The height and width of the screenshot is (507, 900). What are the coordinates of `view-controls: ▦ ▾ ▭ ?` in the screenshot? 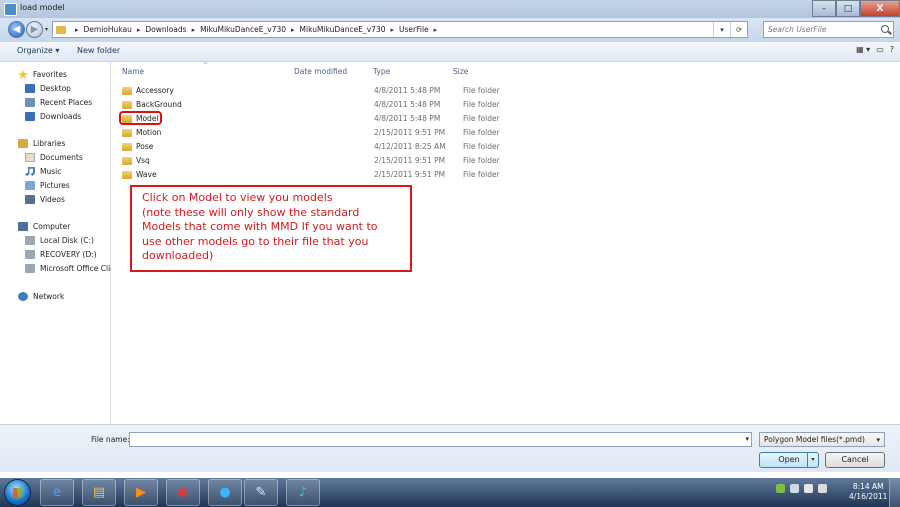 It's located at (875, 49).